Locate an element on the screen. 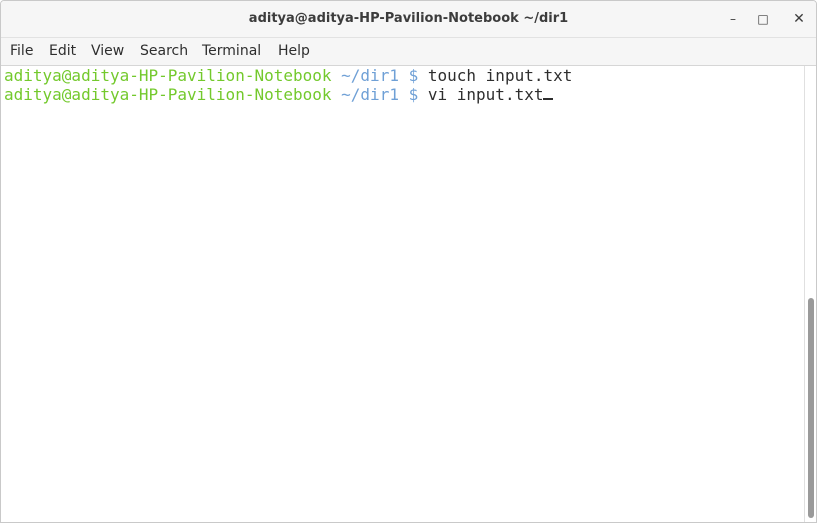 The image size is (817, 523). menu-bar: File Edit View Search Terminal Help is located at coordinates (408, 52).